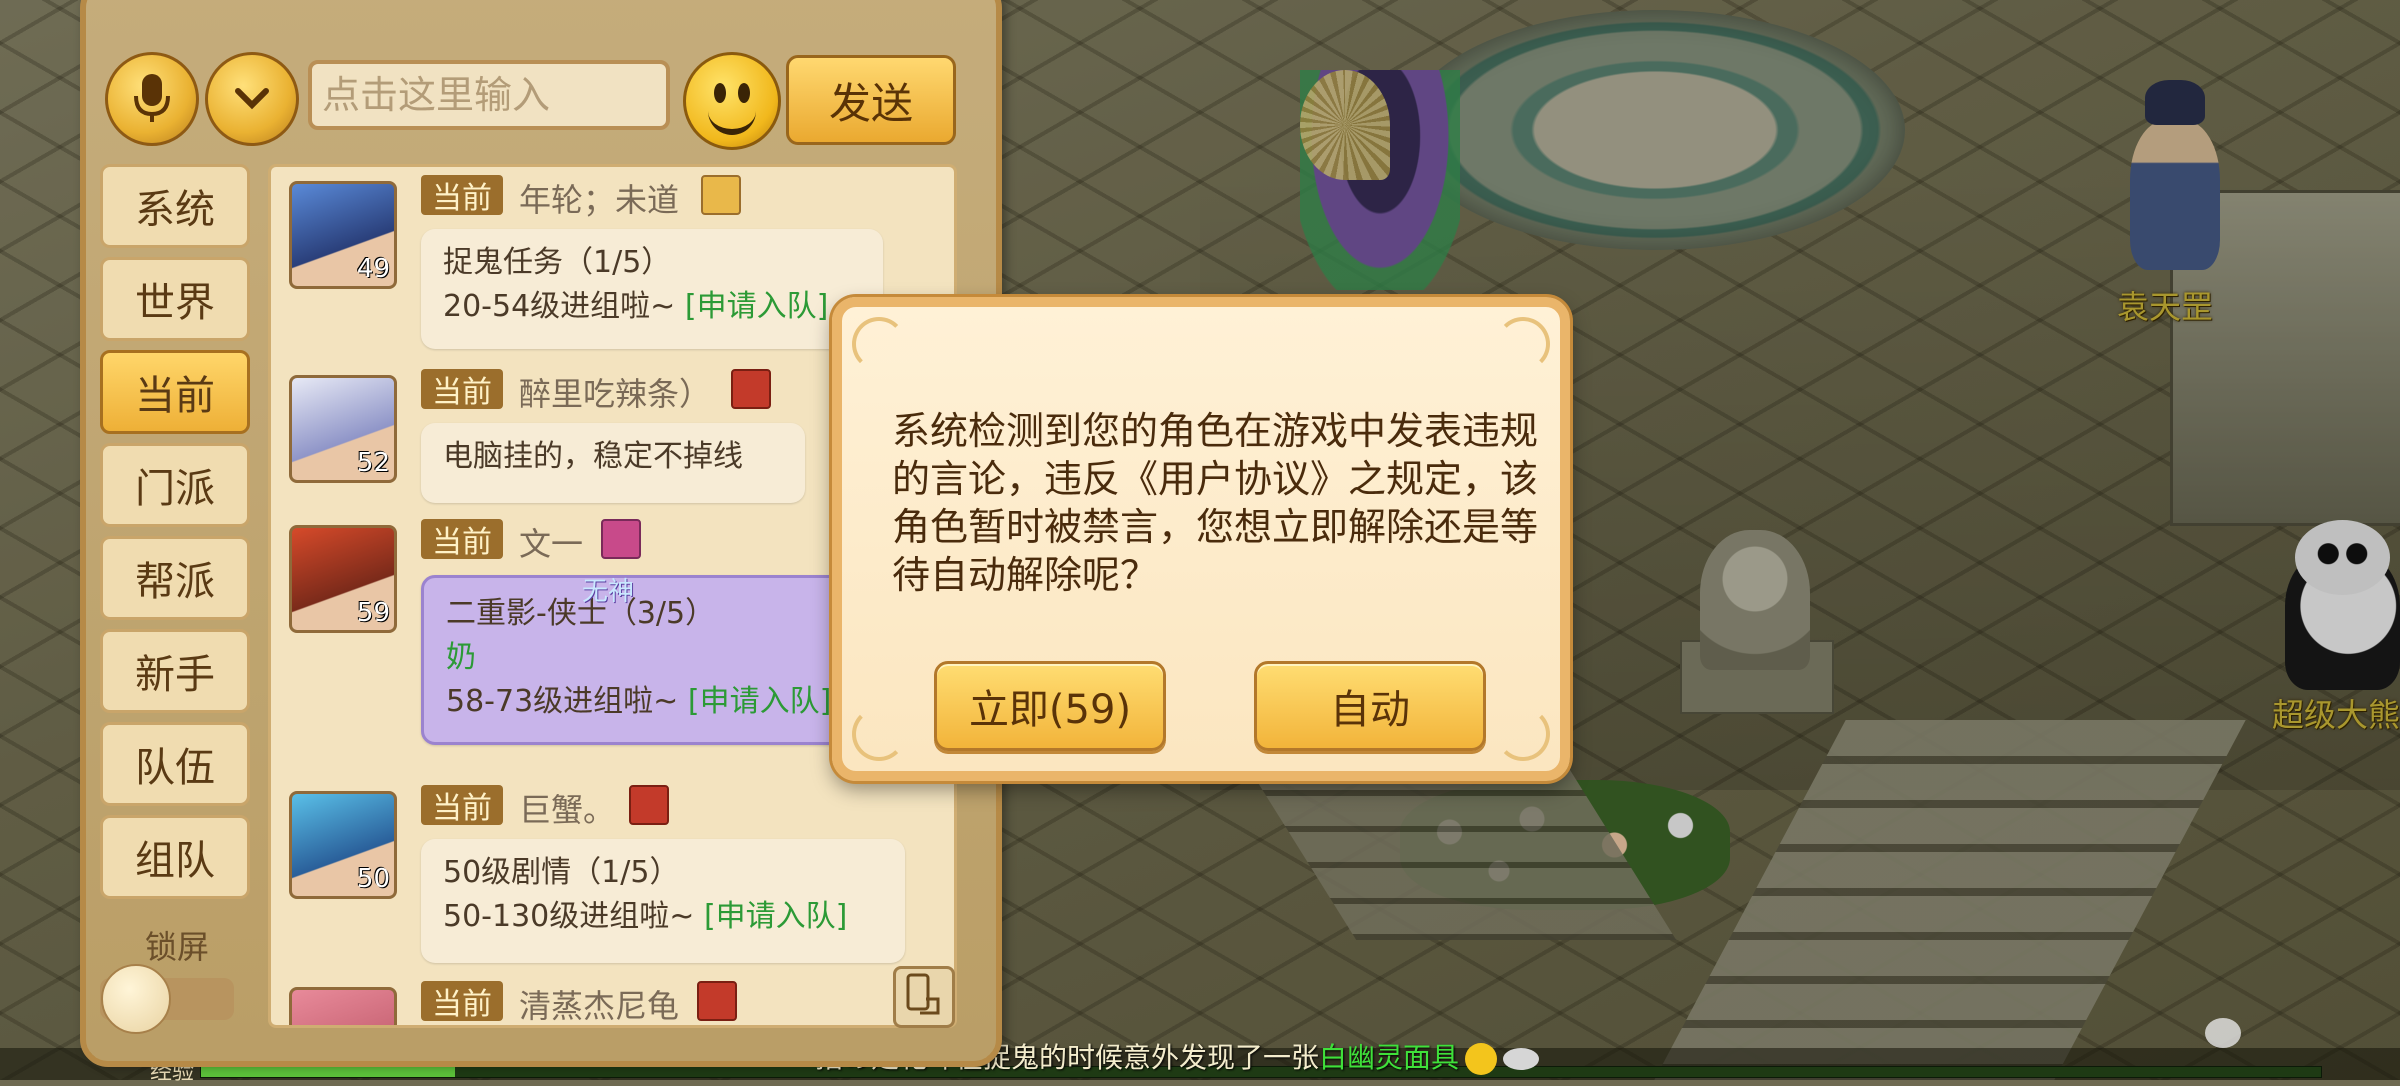 This screenshot has width=2400, height=1086. I want to click on scroll-to-bottom-button, so click(924, 997).